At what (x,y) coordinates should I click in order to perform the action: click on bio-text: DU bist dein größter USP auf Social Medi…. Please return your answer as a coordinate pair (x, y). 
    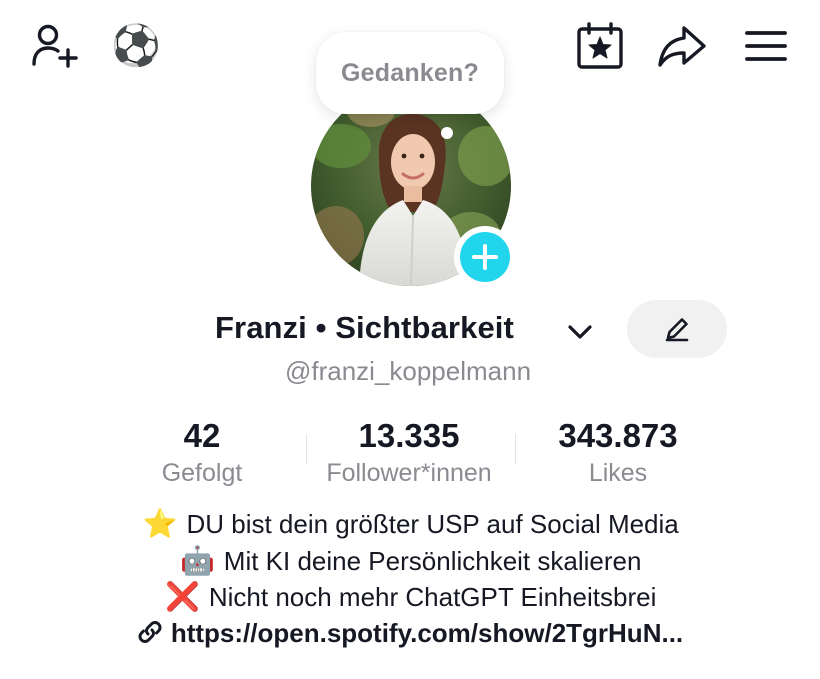
    Looking at the image, I should click on (432, 524).